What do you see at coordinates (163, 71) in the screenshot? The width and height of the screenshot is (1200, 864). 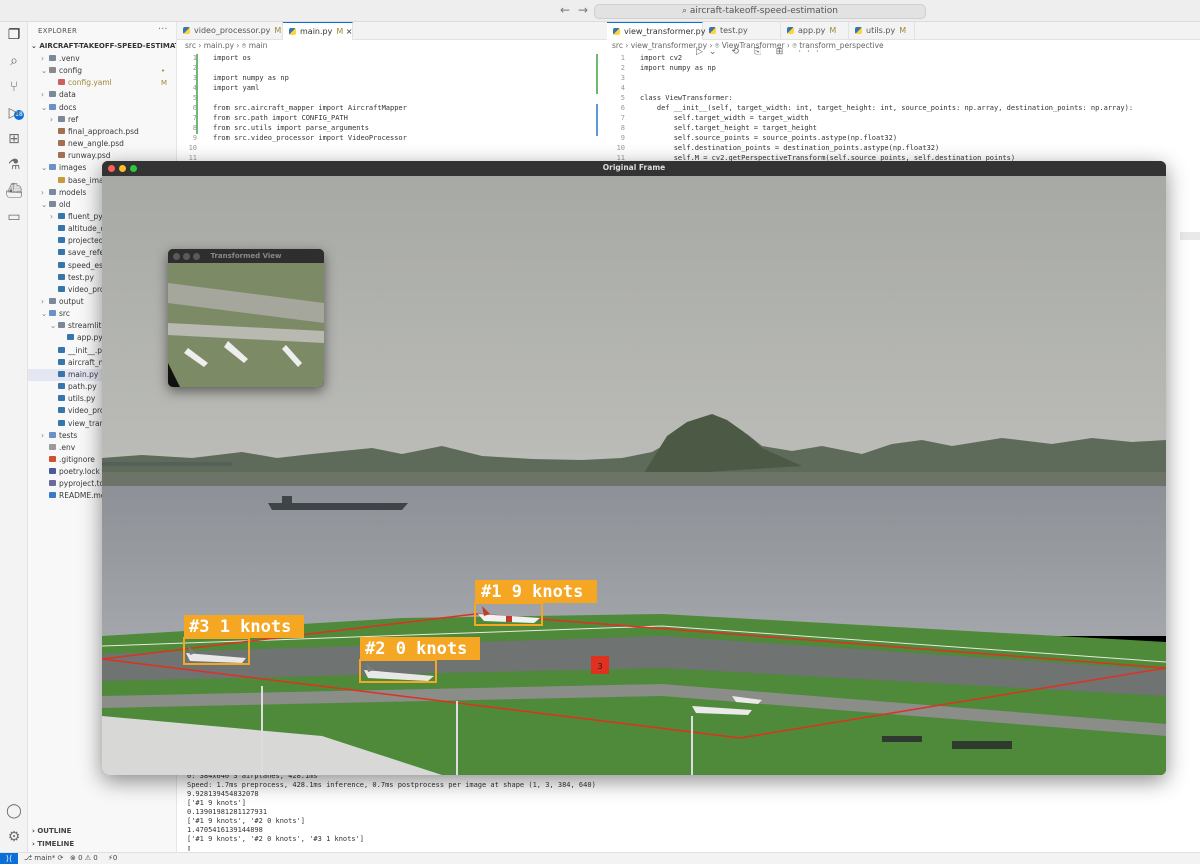 I see `git-status-marker: •` at bounding box center [163, 71].